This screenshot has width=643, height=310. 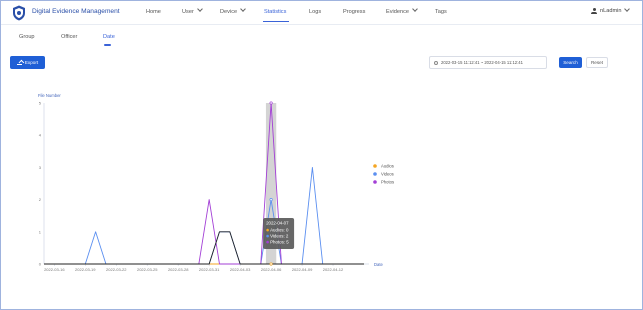 What do you see at coordinates (570, 62) in the screenshot?
I see `search-button: Search` at bounding box center [570, 62].